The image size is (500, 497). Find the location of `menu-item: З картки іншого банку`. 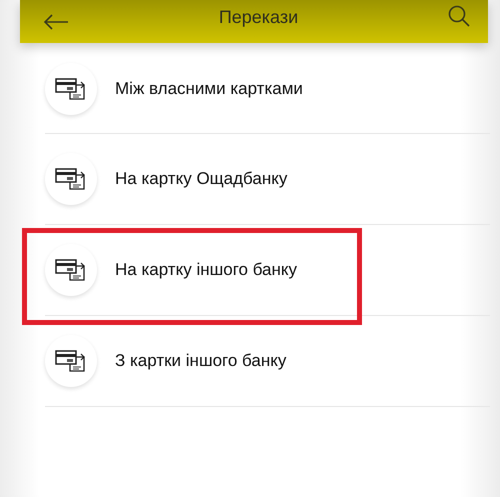

menu-item: З картки іншого банку is located at coordinates (200, 361).